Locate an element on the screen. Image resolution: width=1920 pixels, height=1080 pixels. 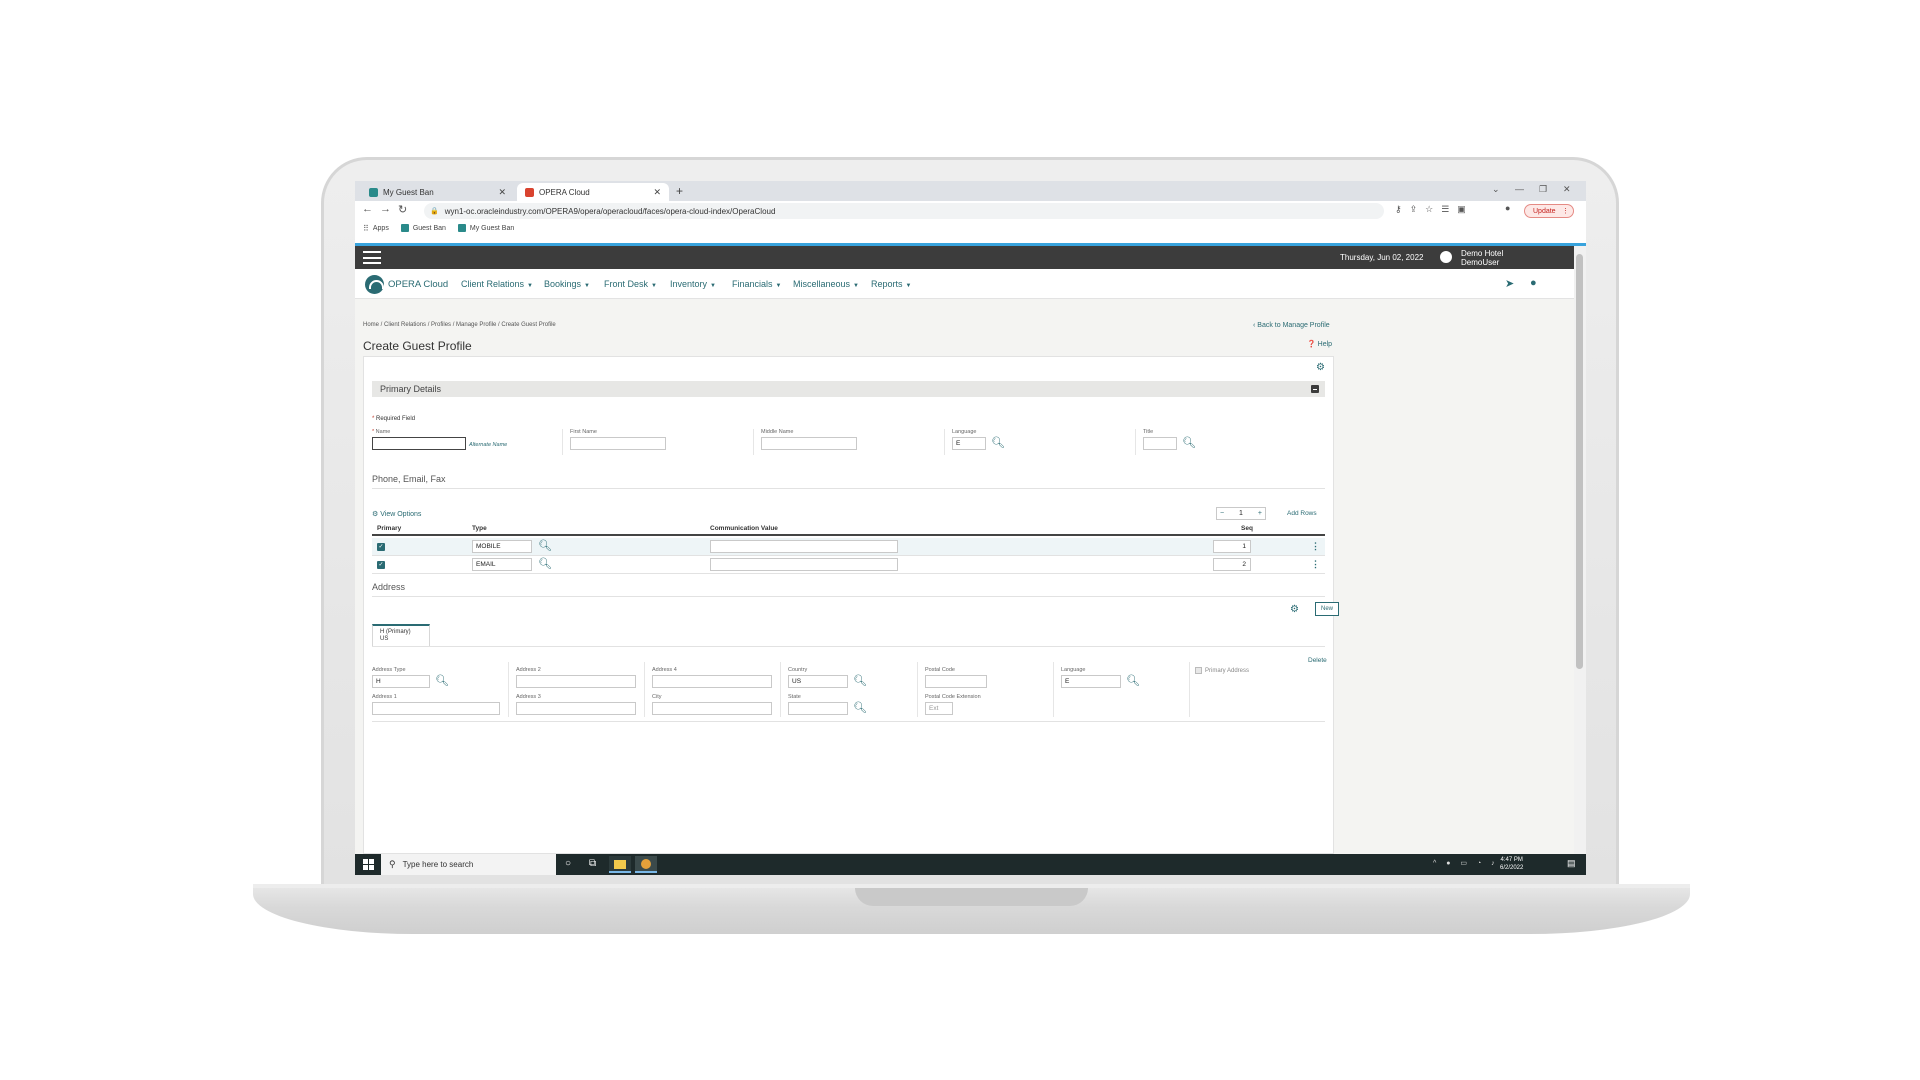
title-input is located at coordinates (1160, 443).